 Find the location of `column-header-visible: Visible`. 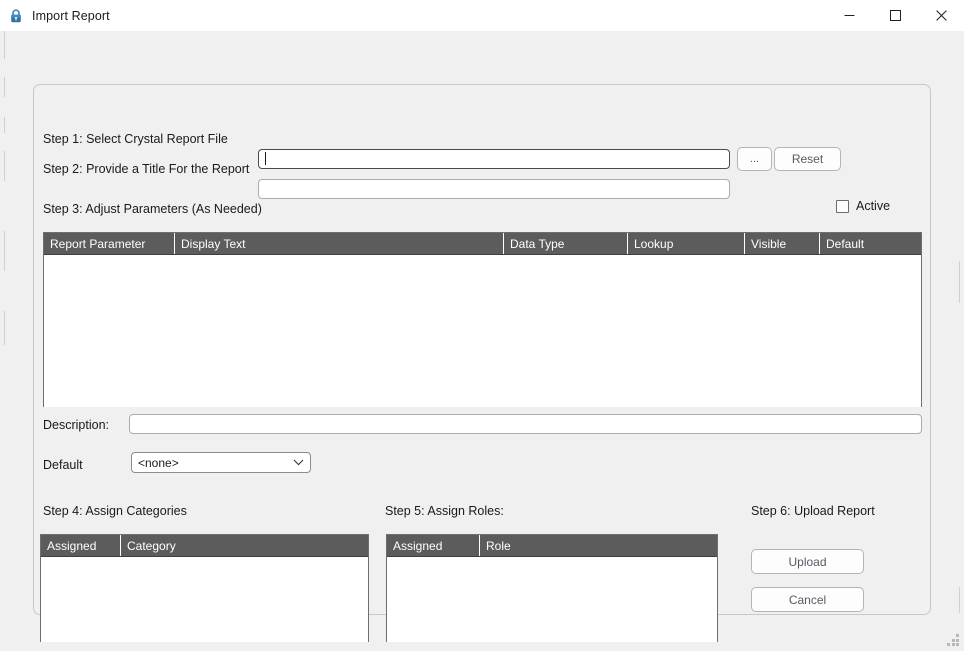

column-header-visible: Visible is located at coordinates (782, 243).